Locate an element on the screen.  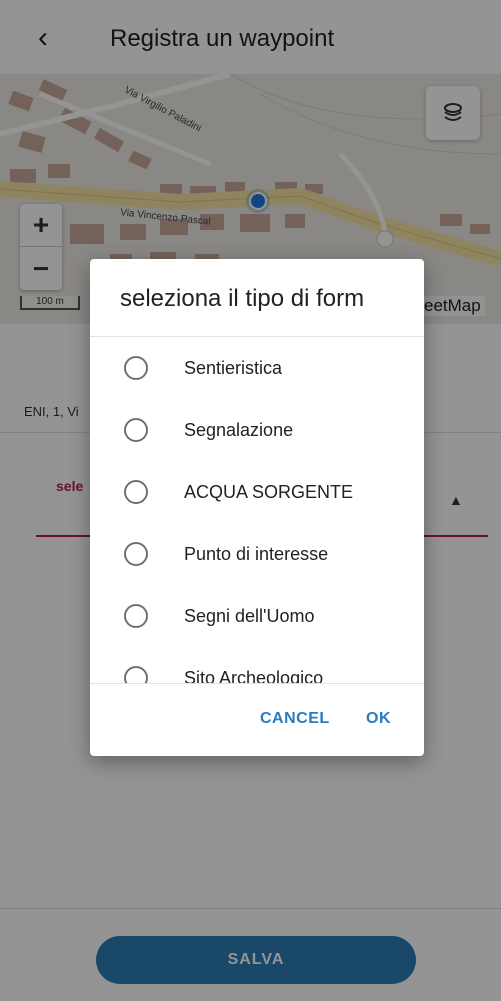
option-acqua-sorgente: ACQUA SORGENTE is located at coordinates (257, 492).